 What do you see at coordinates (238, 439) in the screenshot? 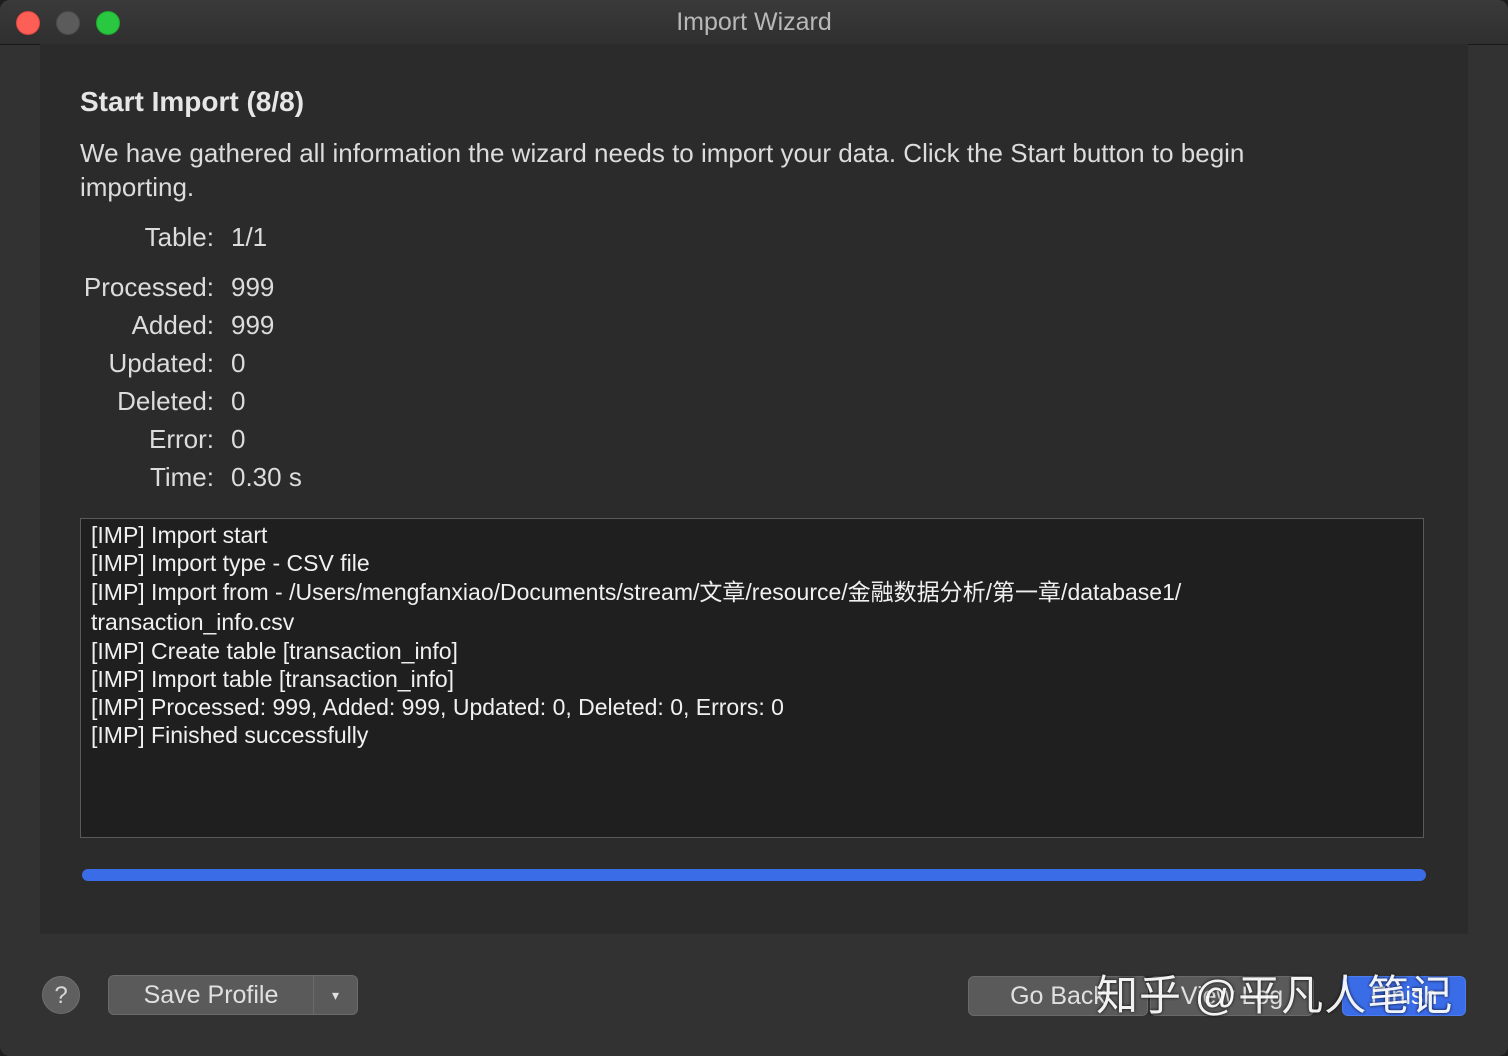
I see `error-value: 0` at bounding box center [238, 439].